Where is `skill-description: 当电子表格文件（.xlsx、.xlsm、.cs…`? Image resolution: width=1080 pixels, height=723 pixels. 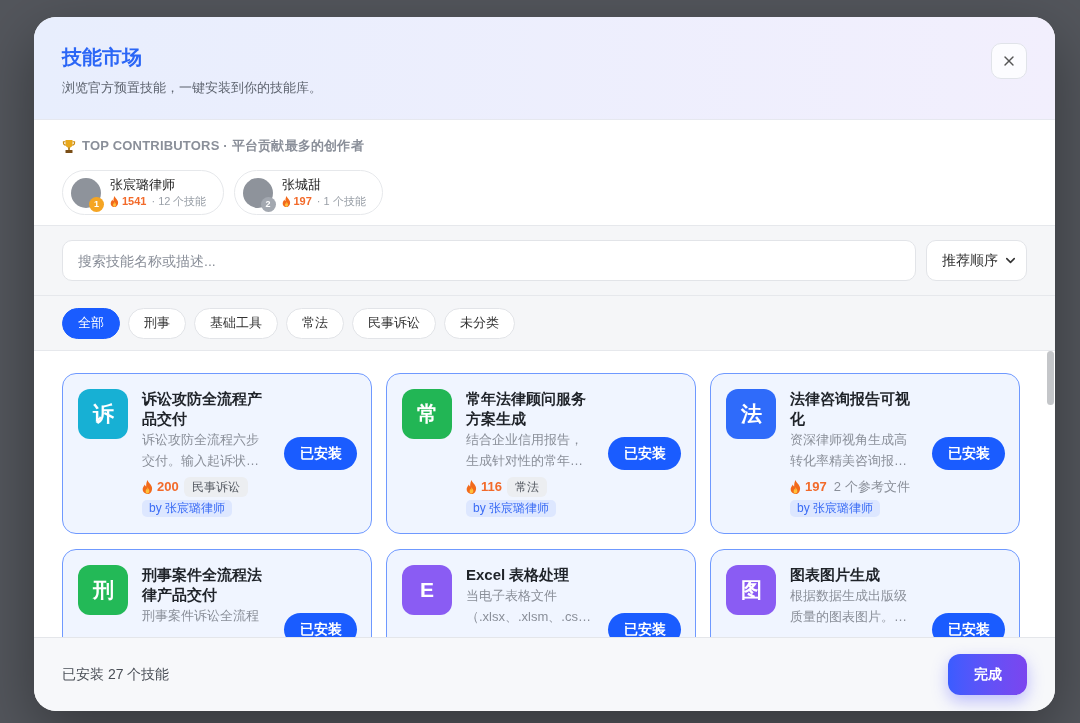
skill-description: 当电子表格文件（.xlsx、.xlsm、.cs… is located at coordinates (529, 606).